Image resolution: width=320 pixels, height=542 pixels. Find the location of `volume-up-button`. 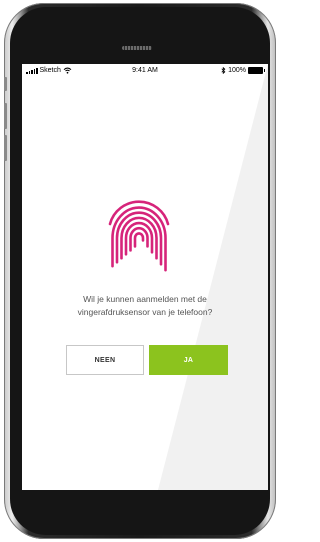

volume-up-button is located at coordinates (5, 116).